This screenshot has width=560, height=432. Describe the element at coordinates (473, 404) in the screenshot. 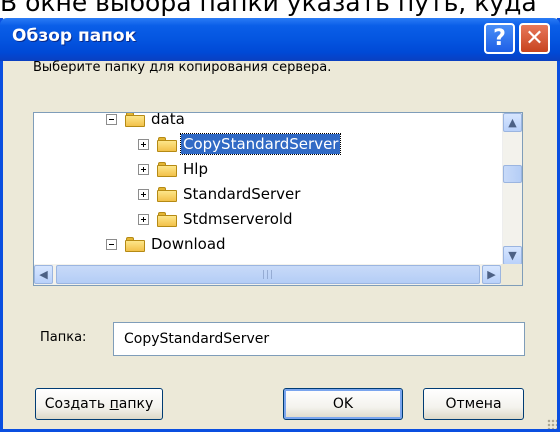

I see `cancel-button: Отмена` at that location.